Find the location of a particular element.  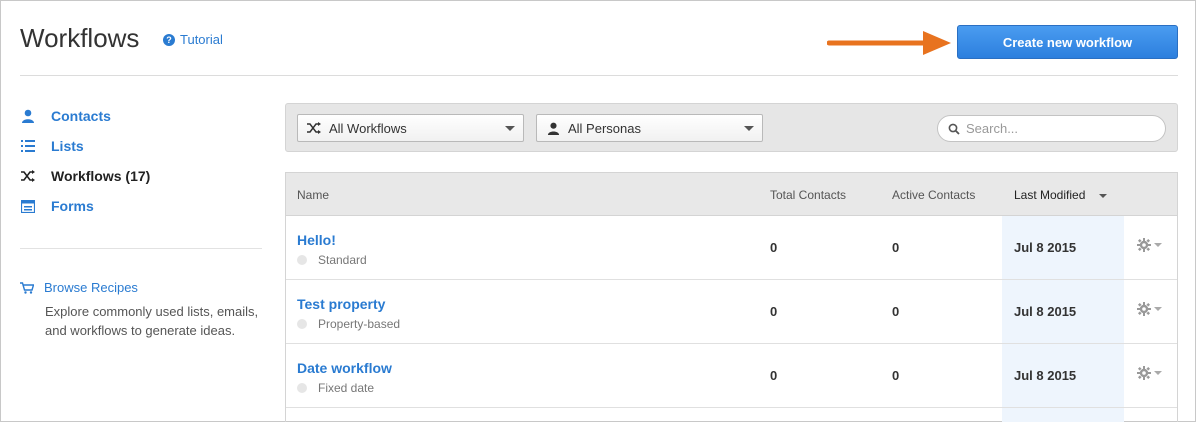

workflow-type: Property-based is located at coordinates (348, 324).